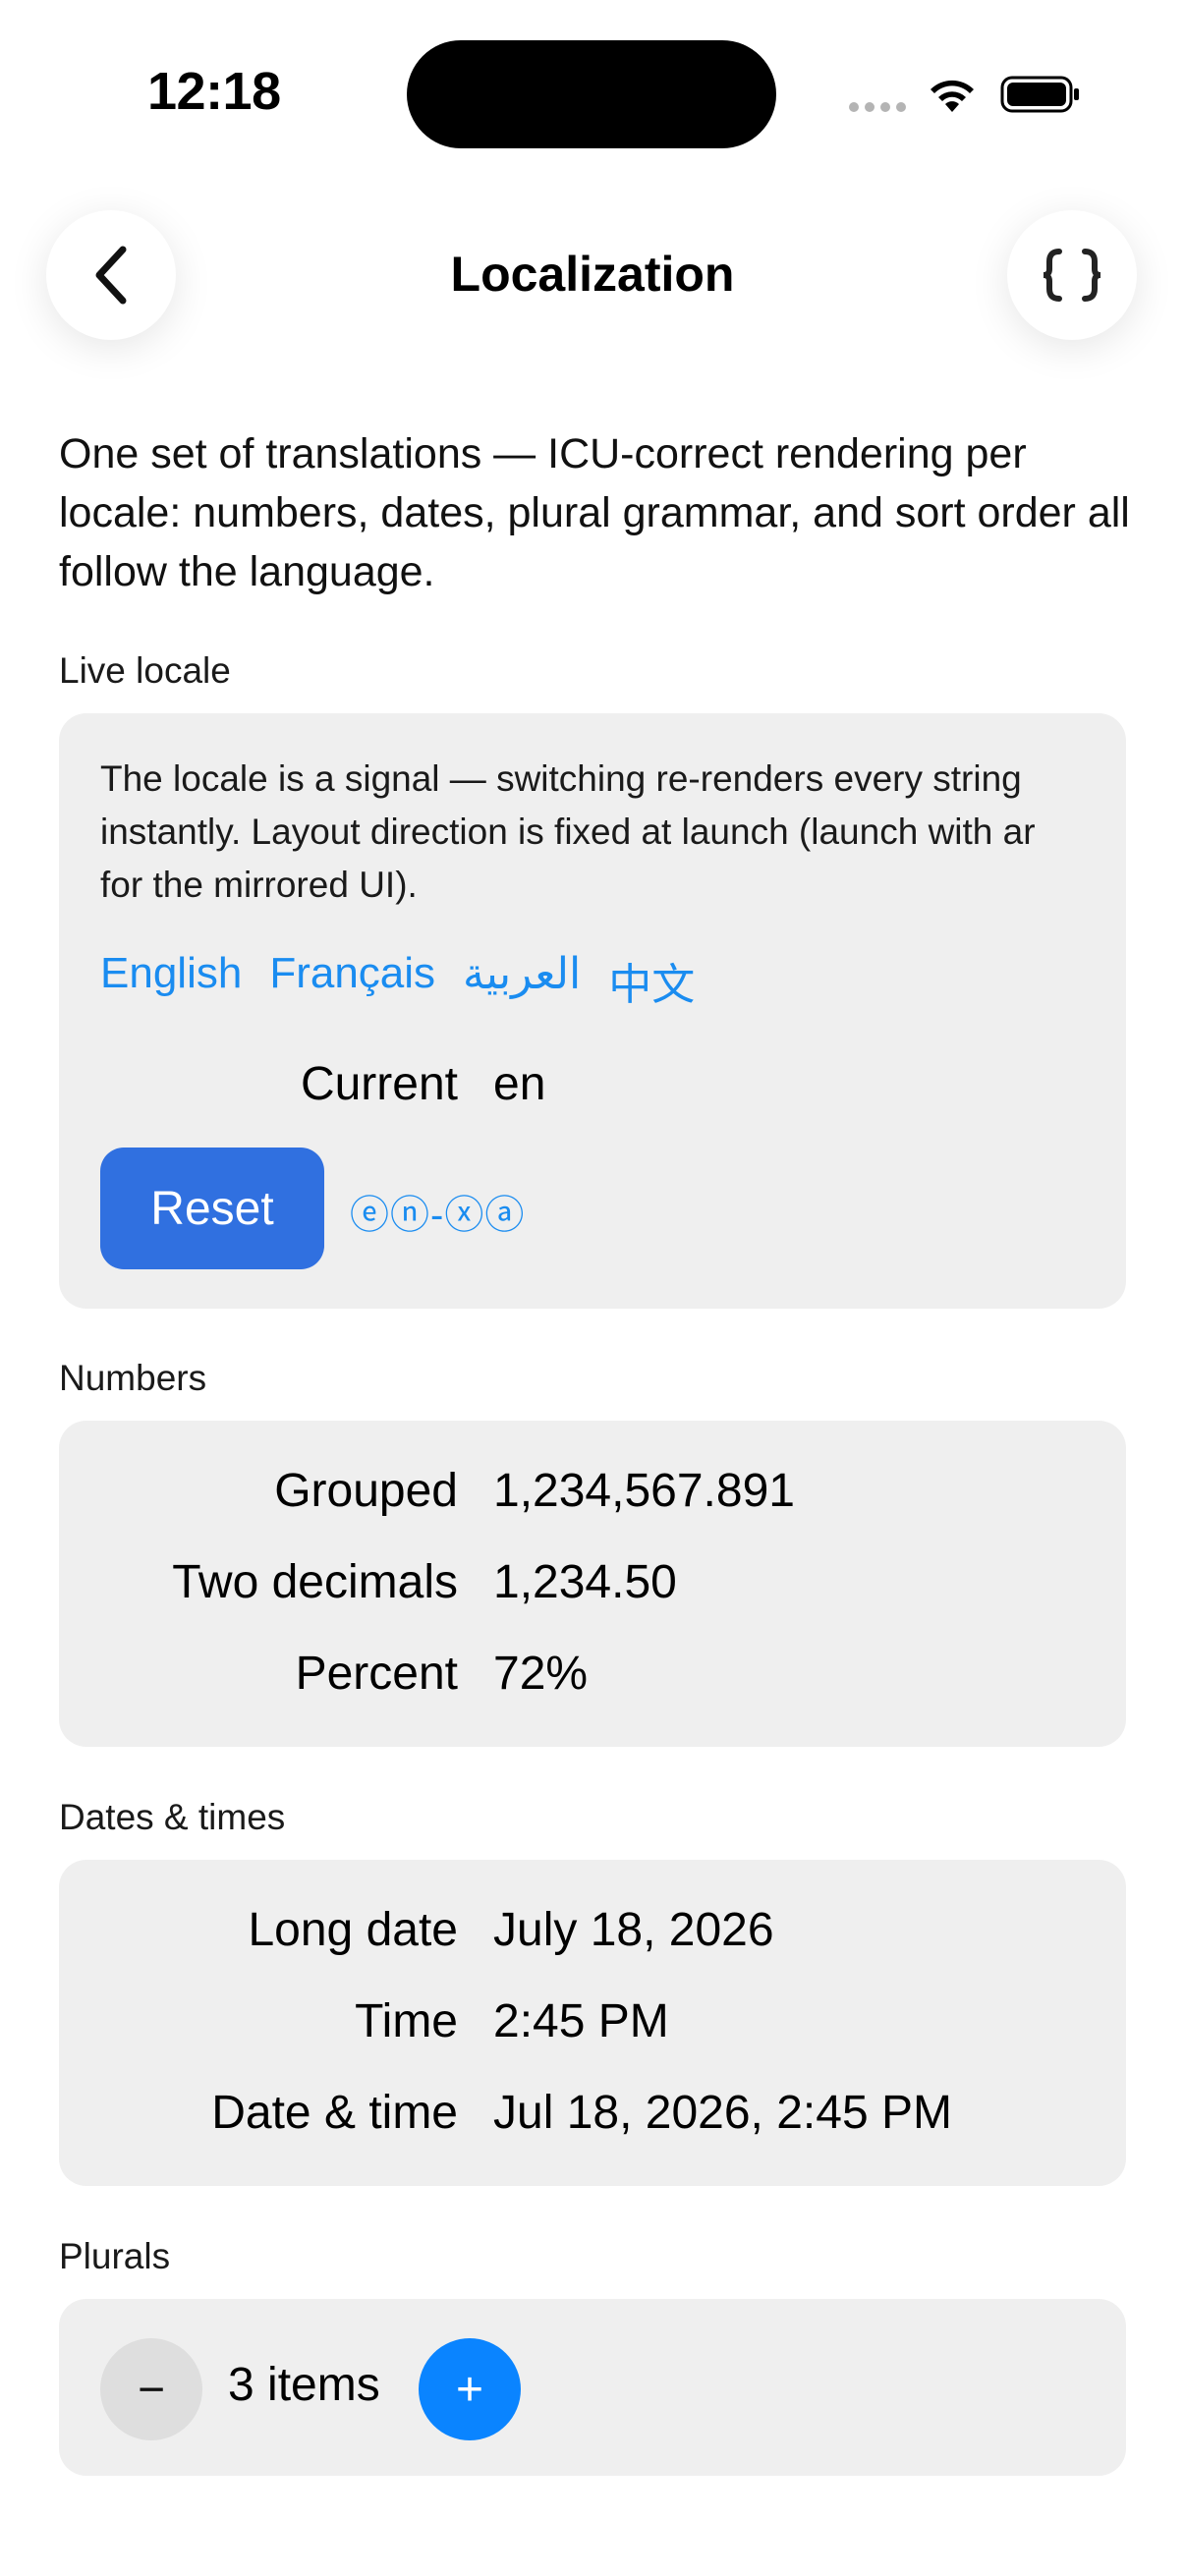 This screenshot has height=2576, width=1185. Describe the element at coordinates (212, 1208) in the screenshot. I see `reset-button: Reset` at that location.